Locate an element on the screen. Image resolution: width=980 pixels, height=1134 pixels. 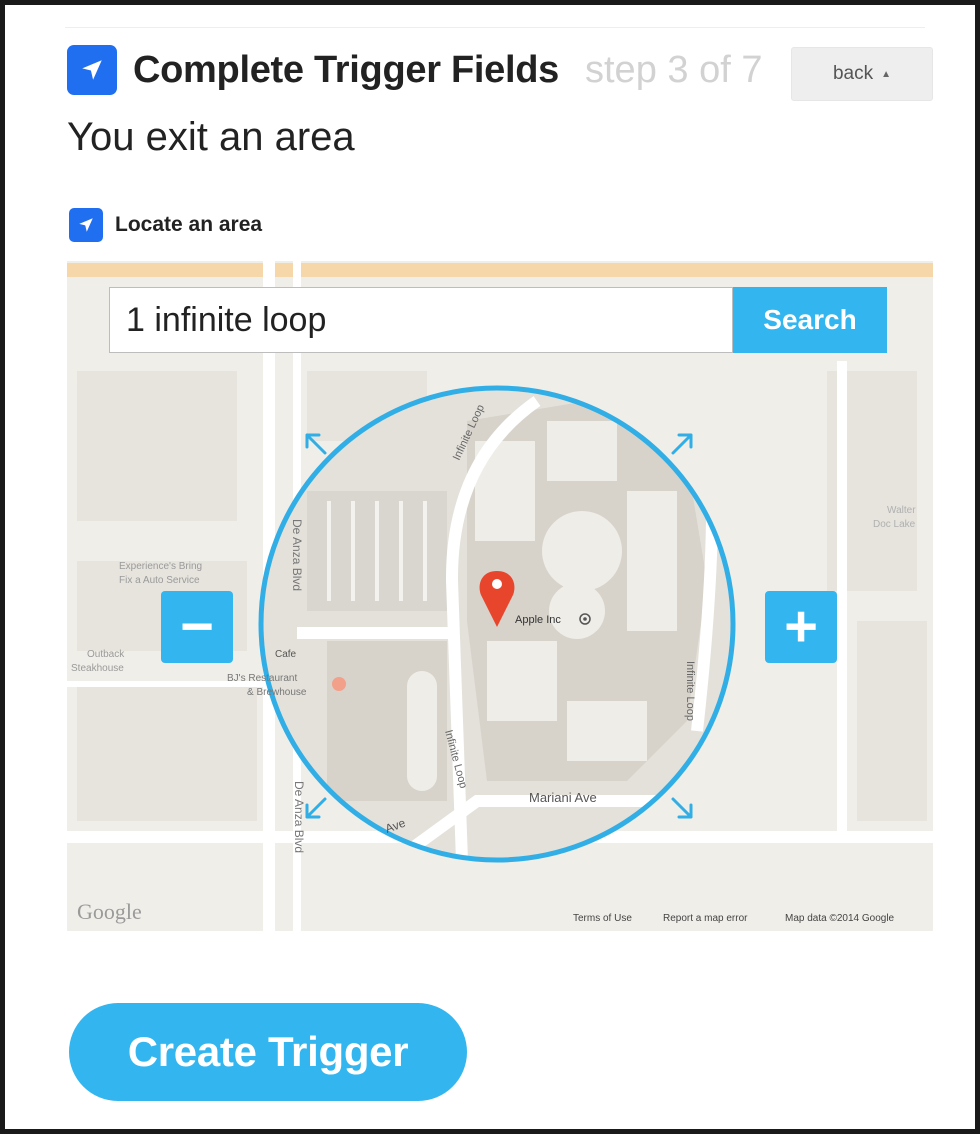
search-button: Search is located at coordinates (810, 320).